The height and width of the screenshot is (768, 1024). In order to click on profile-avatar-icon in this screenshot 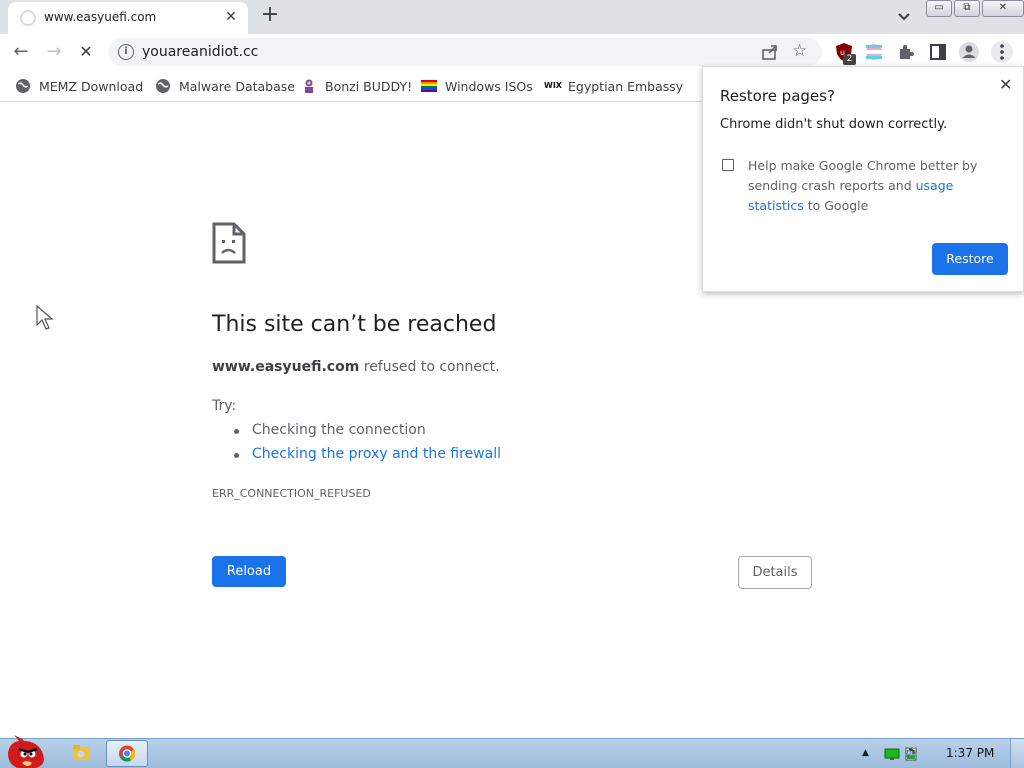, I will do `click(969, 52)`.